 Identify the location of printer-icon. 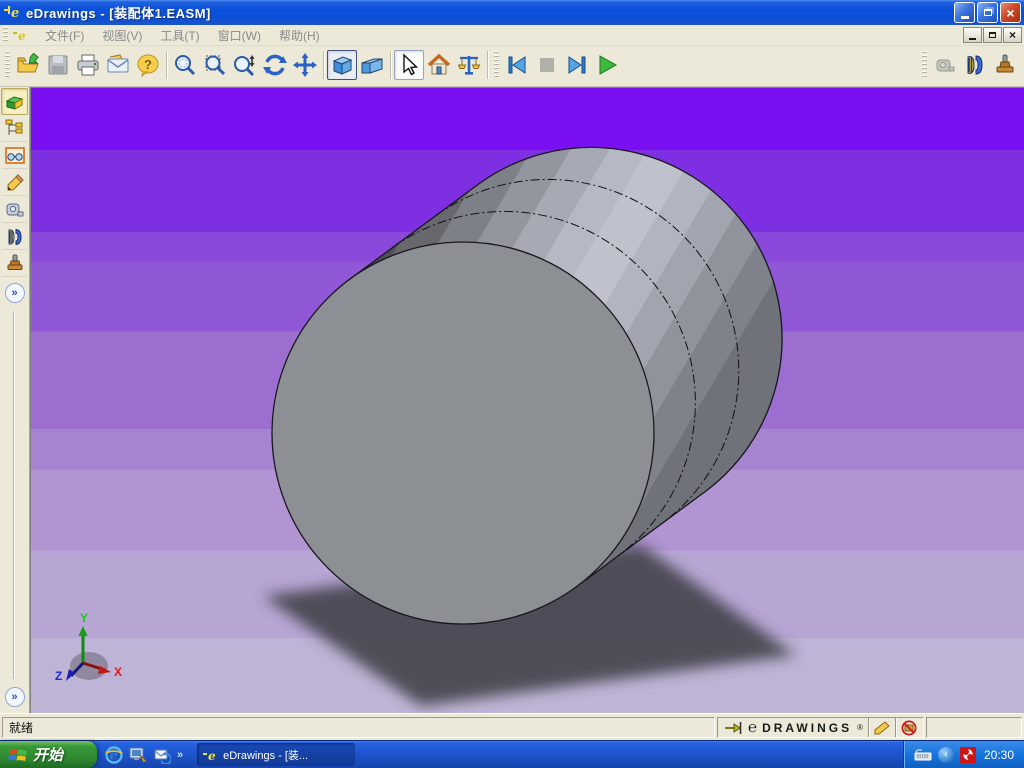
(88, 65).